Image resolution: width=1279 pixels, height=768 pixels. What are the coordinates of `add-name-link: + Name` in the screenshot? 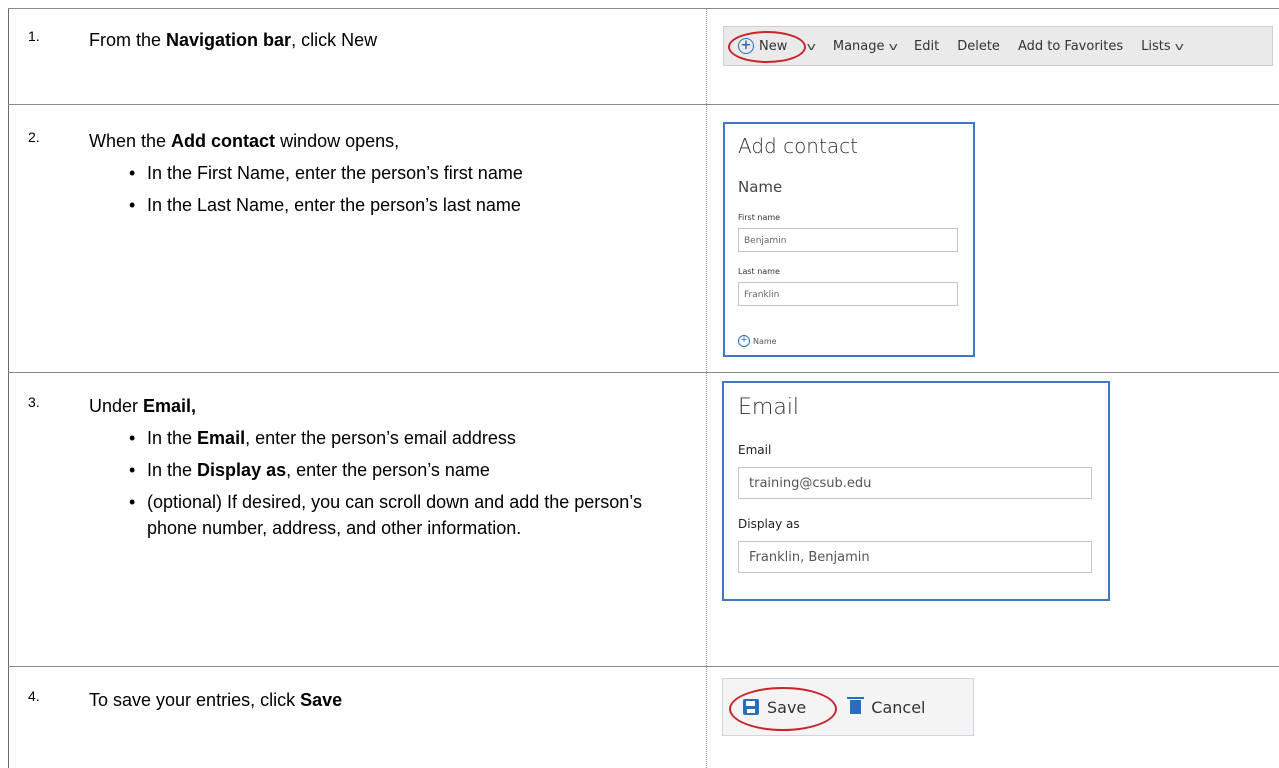 It's located at (757, 341).